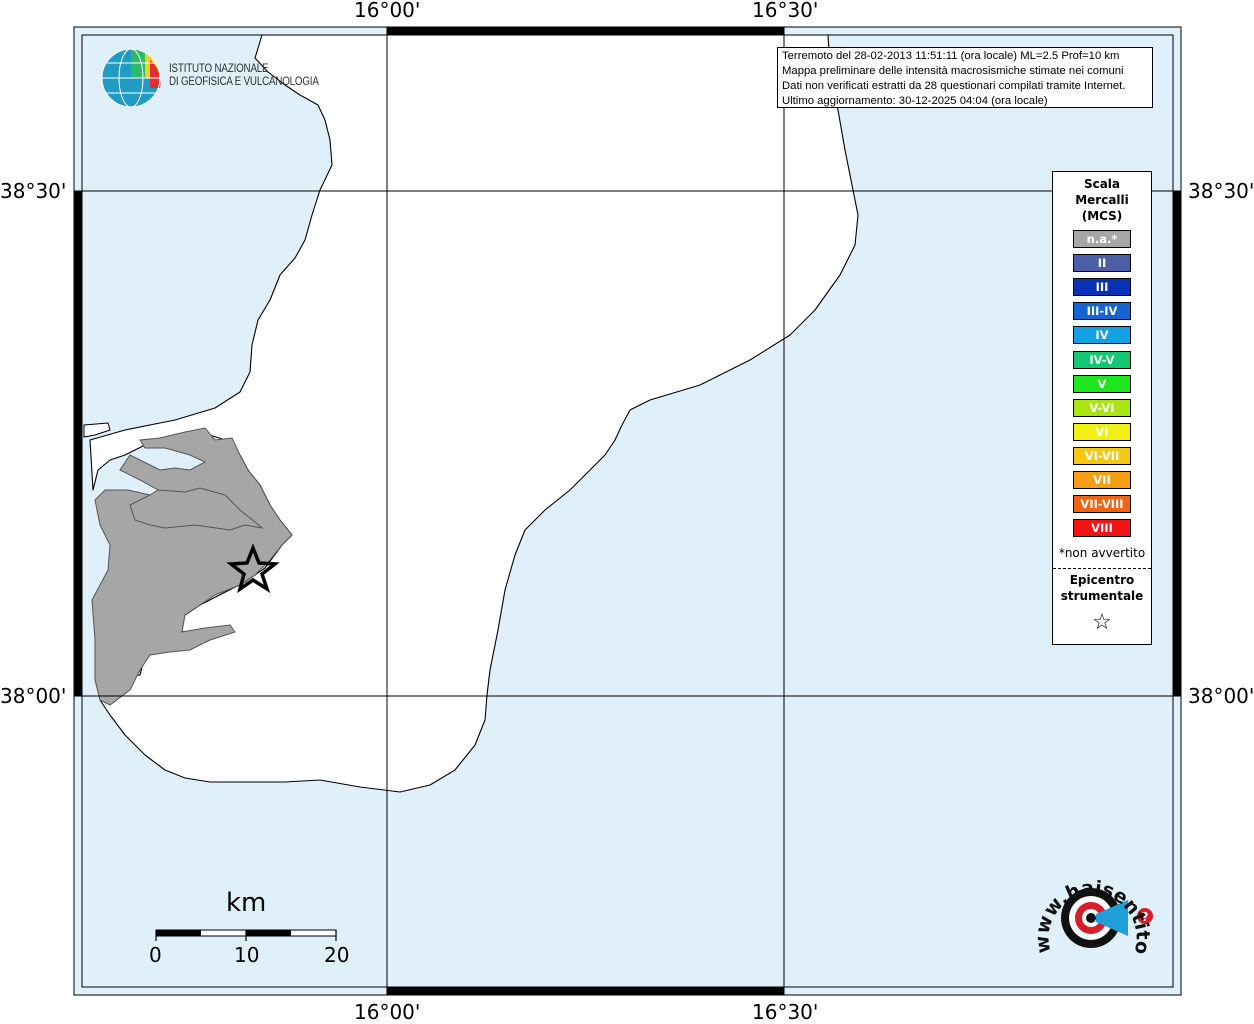  Describe the element at coordinates (1102, 184) in the screenshot. I see `legend-title-line-1: Scala` at that location.